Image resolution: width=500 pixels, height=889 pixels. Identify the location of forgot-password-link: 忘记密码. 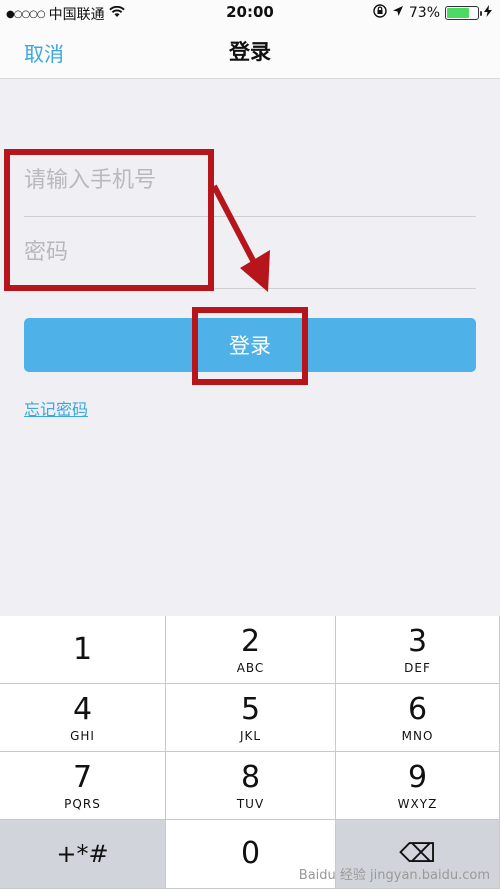
(56, 408).